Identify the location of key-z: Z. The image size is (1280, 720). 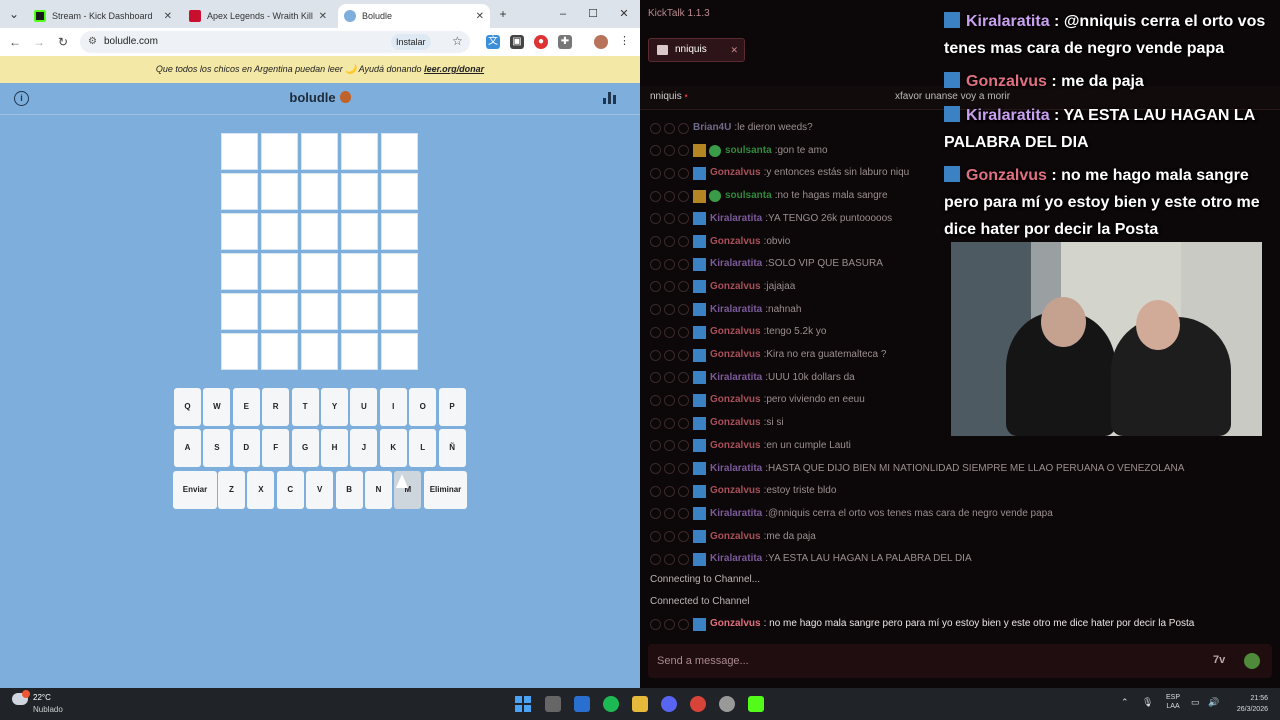
(231, 490).